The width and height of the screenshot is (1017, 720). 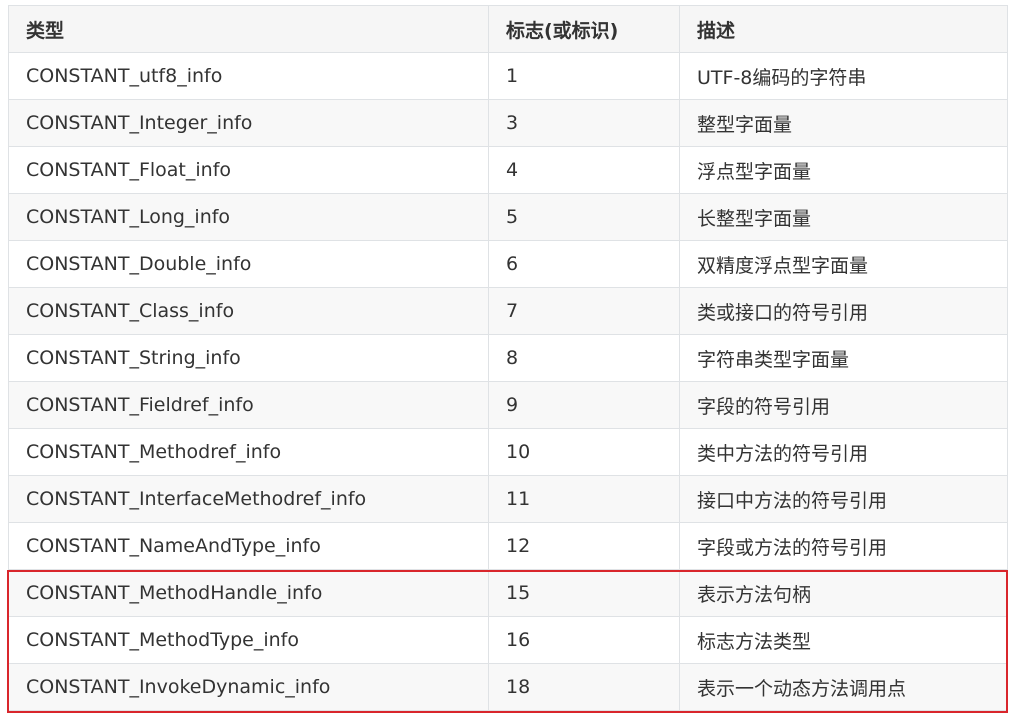 I want to click on cell-type: CONSTANT_Methodref_info, so click(x=248, y=452).